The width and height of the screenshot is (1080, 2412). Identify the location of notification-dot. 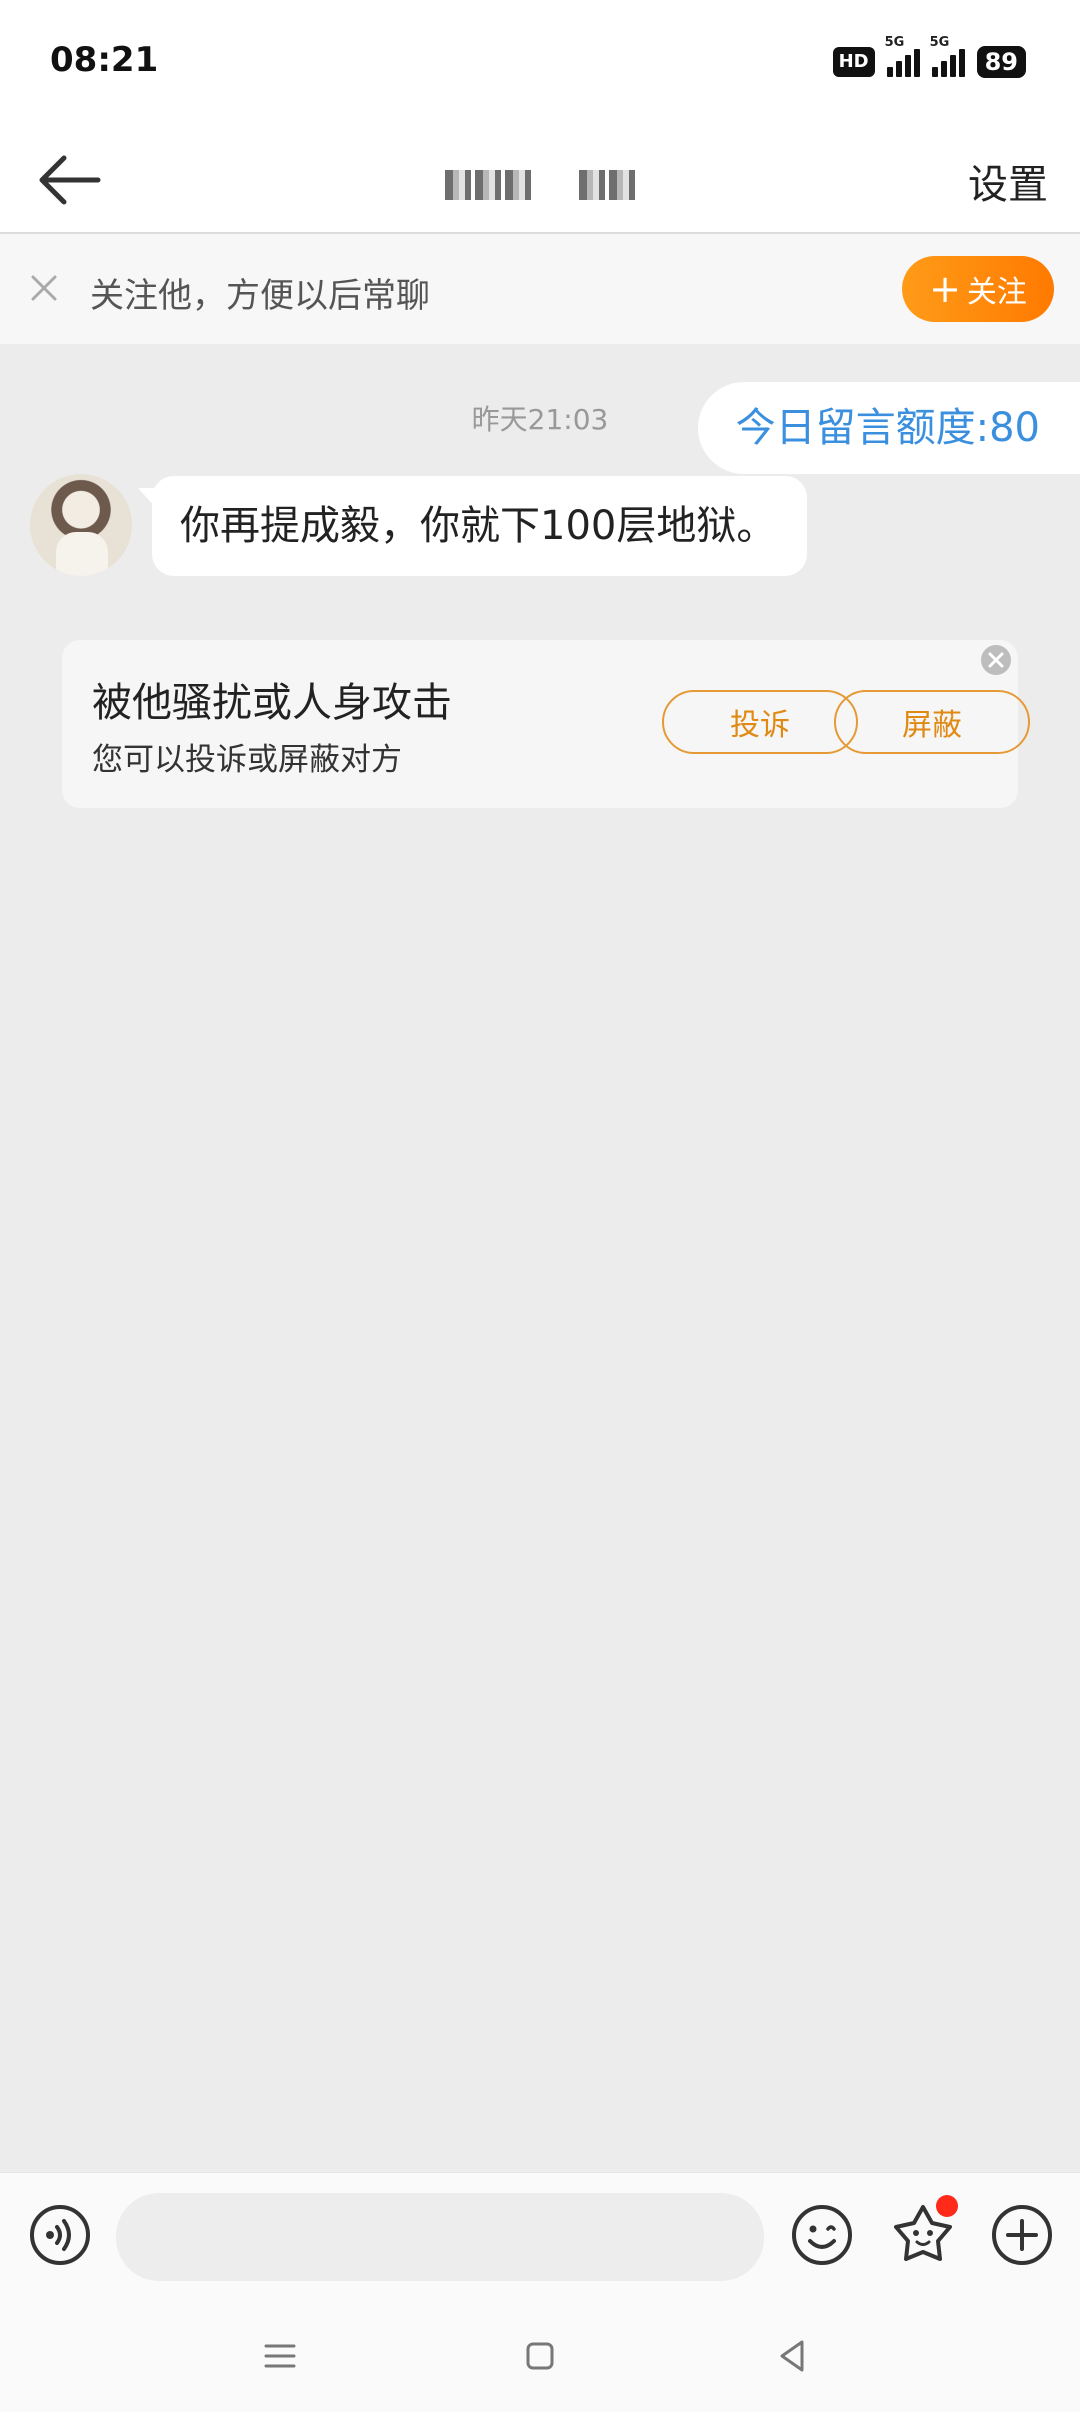
(947, 2206).